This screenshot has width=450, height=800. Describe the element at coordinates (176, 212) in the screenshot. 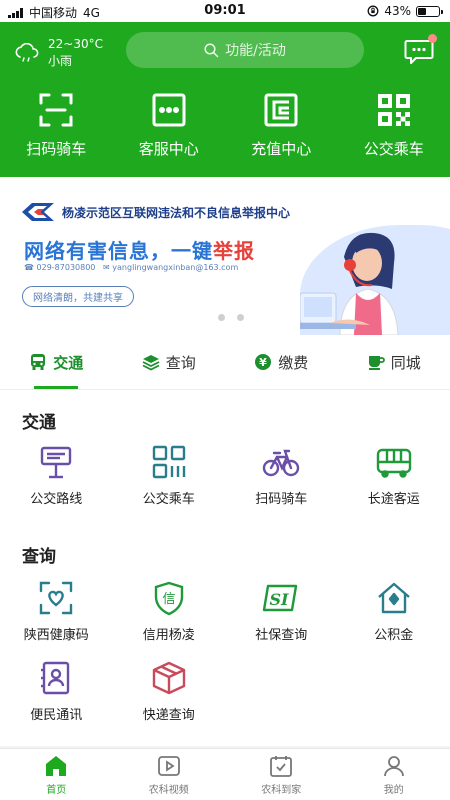

I see `banner-org-text: 杨凌示范区互联网违法和不良信息举报中心` at that location.